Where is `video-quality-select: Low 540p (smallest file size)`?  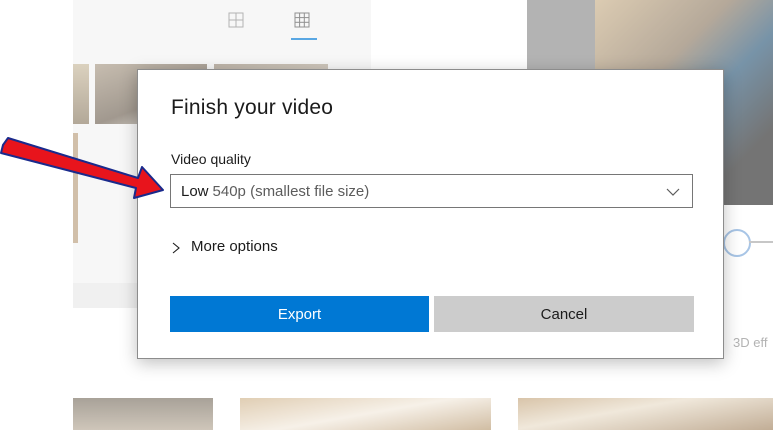 video-quality-select: Low 540p (smallest file size) is located at coordinates (431, 191).